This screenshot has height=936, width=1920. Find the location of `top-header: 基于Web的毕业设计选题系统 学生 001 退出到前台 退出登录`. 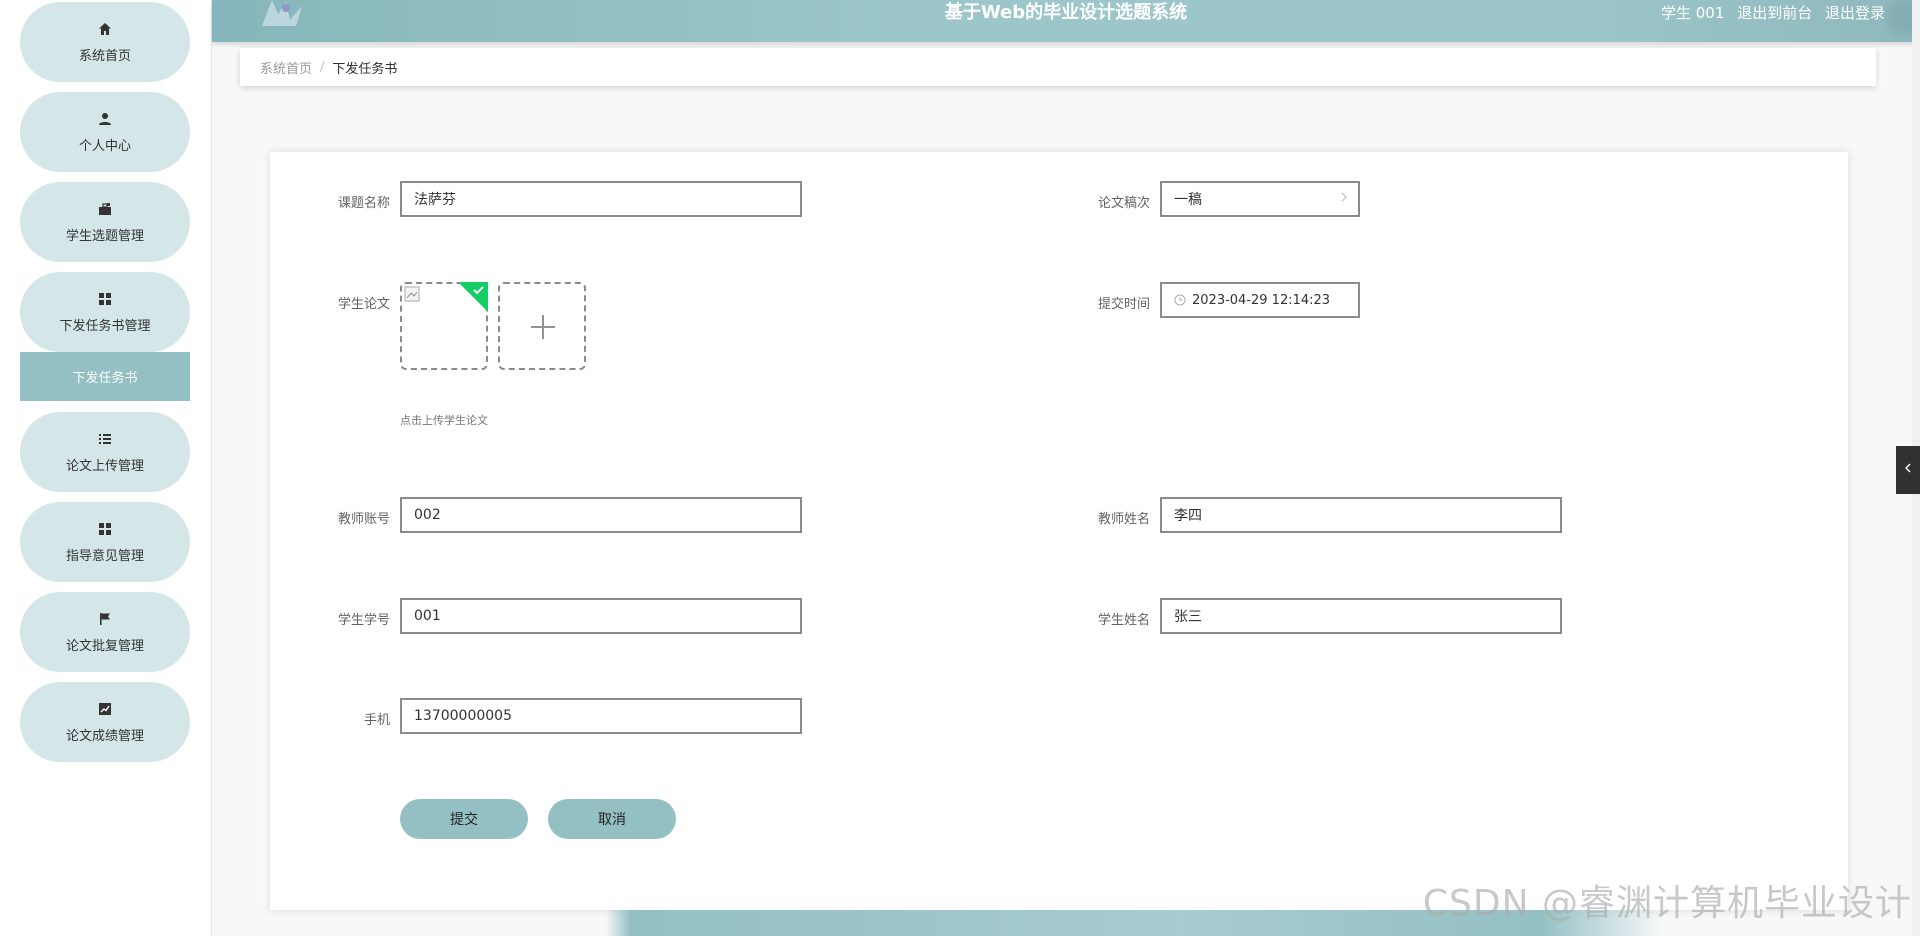

top-header: 基于Web的毕业设计选题系统 学生 001 退出到前台 退出登录 is located at coordinates (1066, 21).